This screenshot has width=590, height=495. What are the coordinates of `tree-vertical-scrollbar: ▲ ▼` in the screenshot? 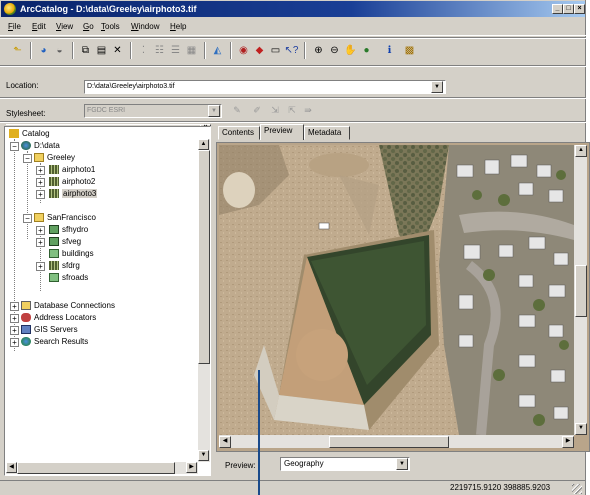 It's located at (204, 300).